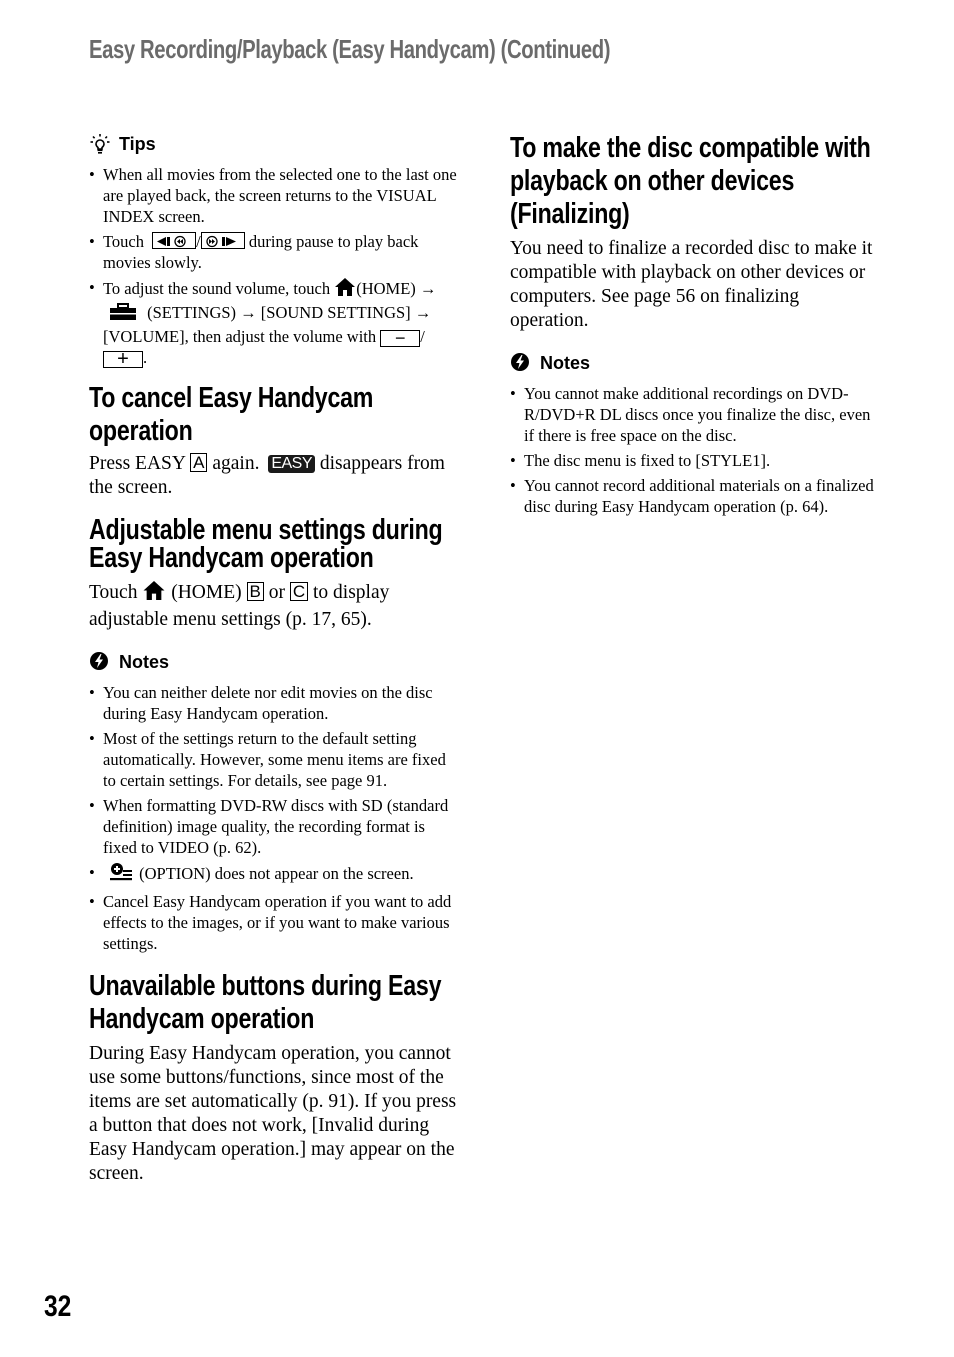 This screenshot has height=1357, width=954. I want to click on body-text: or, so click(276, 592).